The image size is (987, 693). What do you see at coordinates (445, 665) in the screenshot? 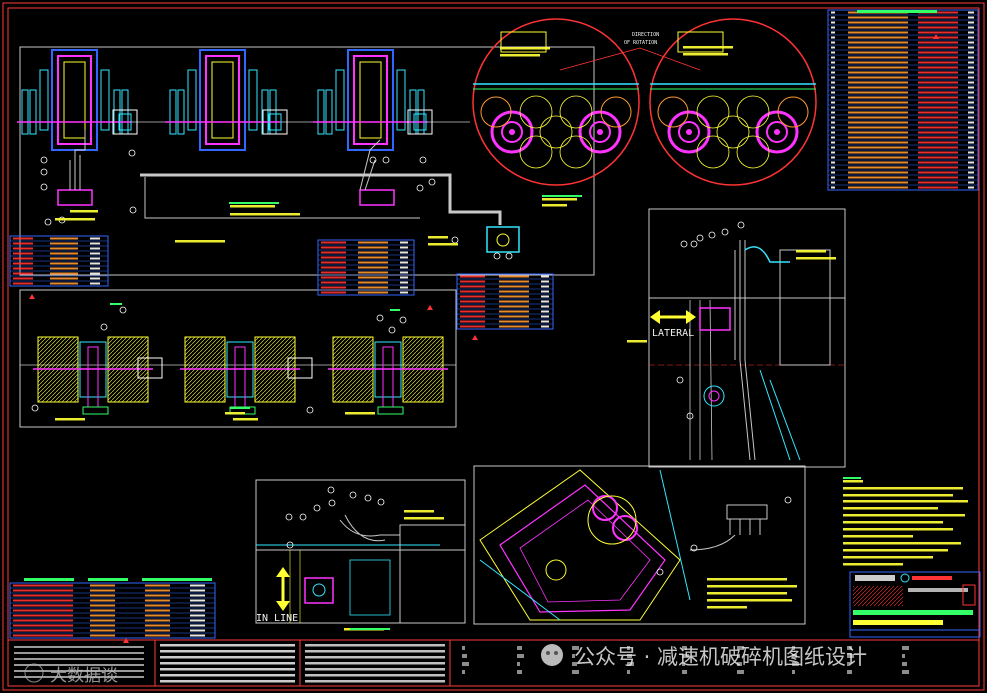
I see `watermark: 公众号 · 减速机破碎机图纸设计 大数据谈` at bounding box center [445, 665].